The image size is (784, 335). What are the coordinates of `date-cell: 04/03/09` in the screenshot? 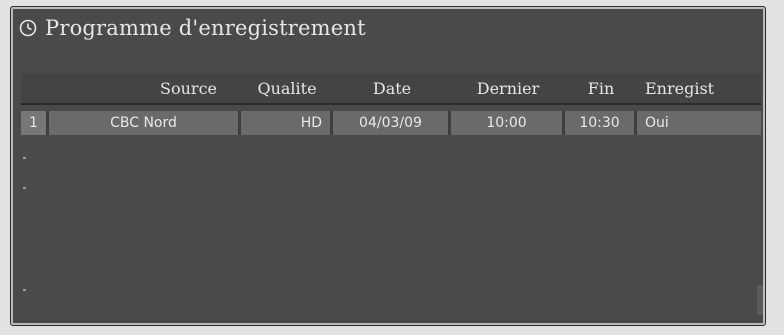 It's located at (392, 123).